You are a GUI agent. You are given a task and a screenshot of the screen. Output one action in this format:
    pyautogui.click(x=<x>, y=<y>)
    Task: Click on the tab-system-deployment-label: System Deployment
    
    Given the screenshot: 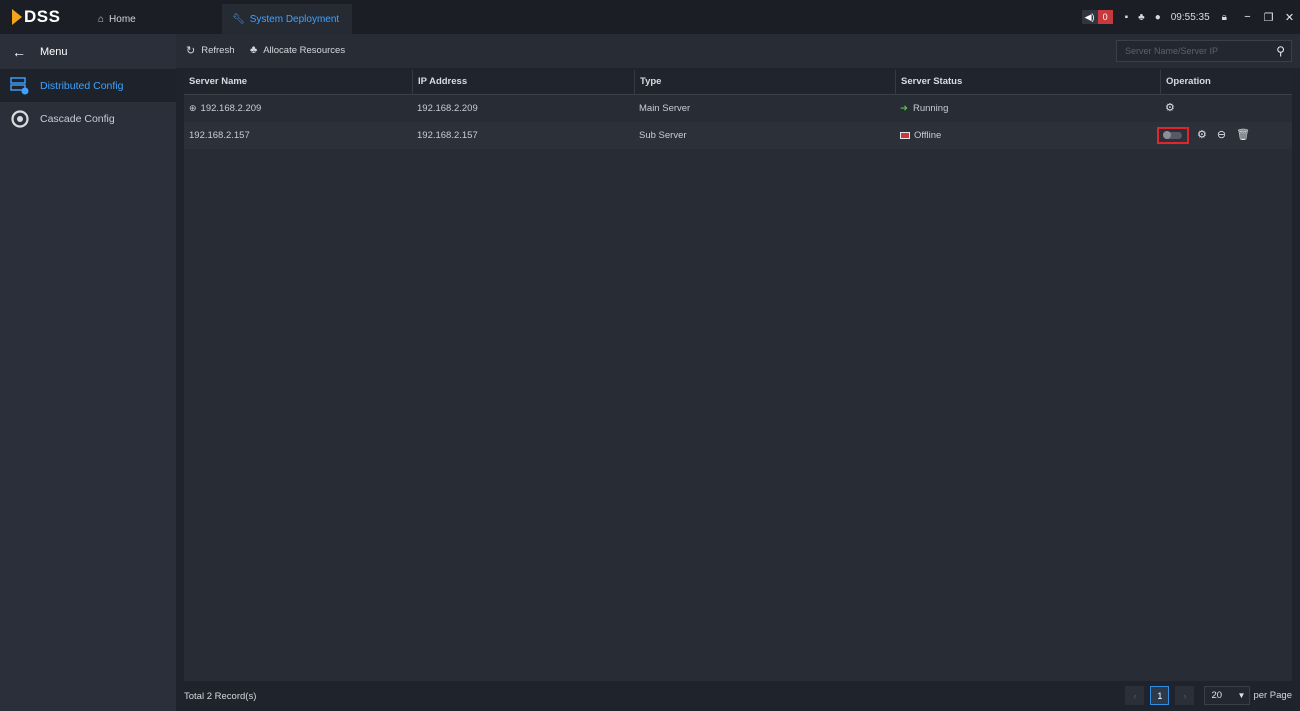 What is the action you would take?
    pyautogui.click(x=294, y=19)
    